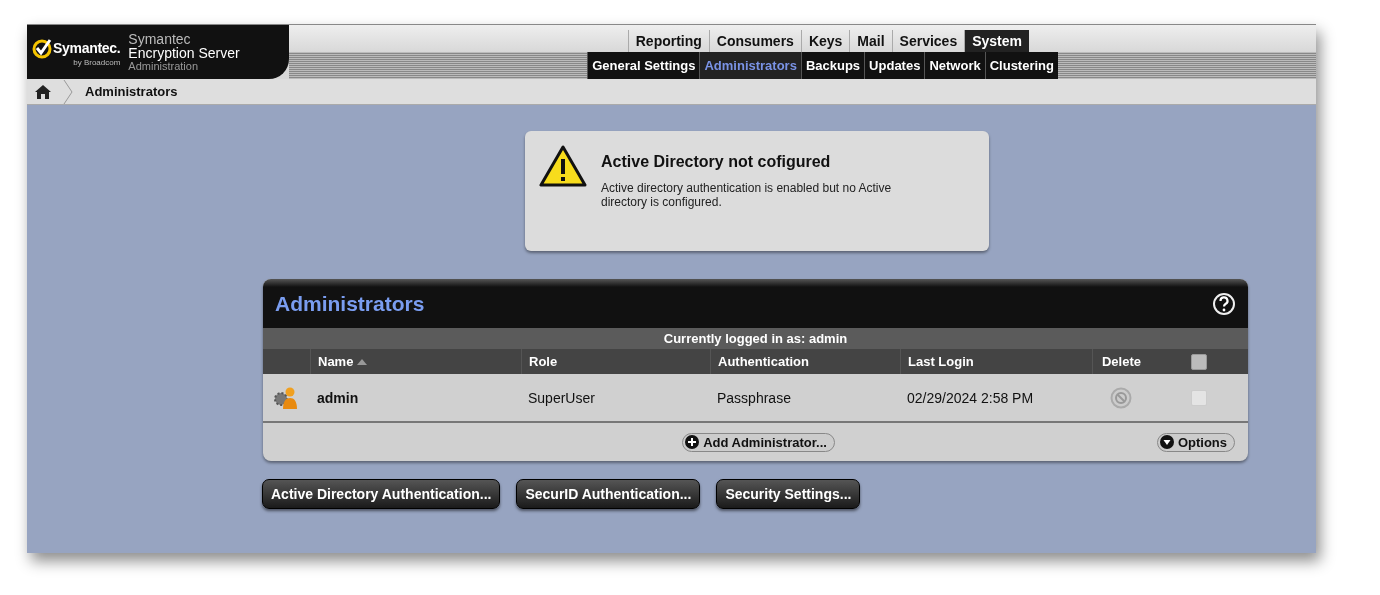 The image size is (1380, 595). Describe the element at coordinates (750, 65) in the screenshot. I see `subnav-tab: Administrators` at that location.